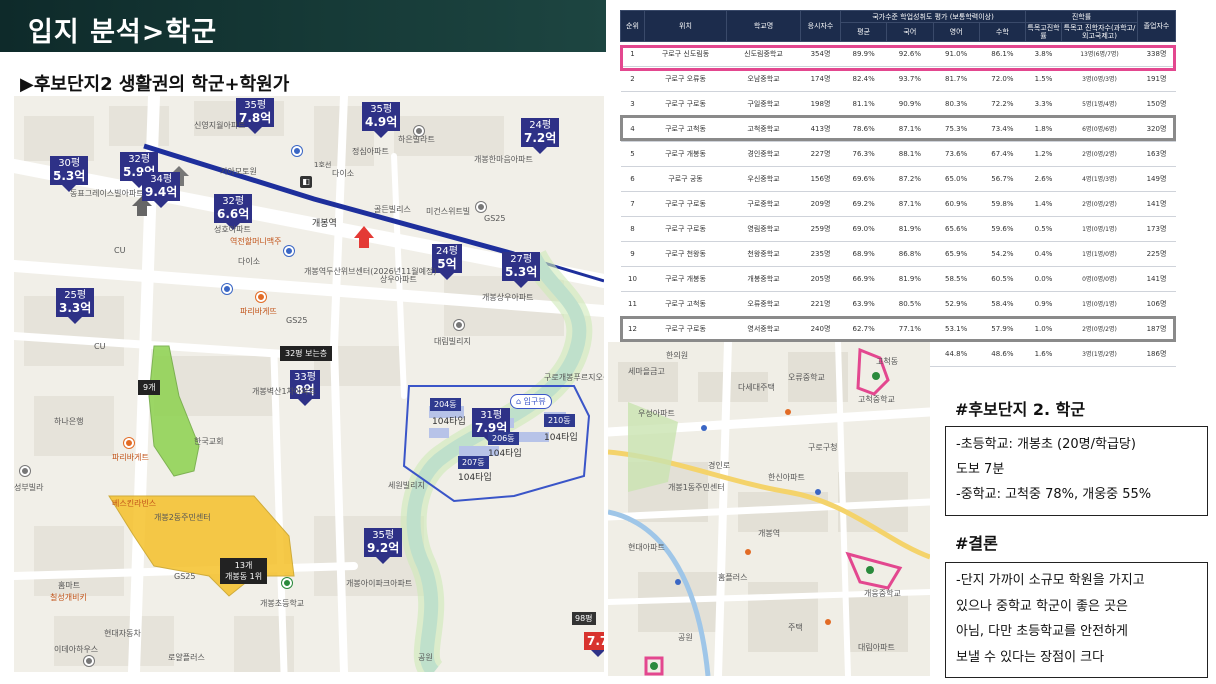  Describe the element at coordinates (876, 399) in the screenshot. I see `right-map-label: 고척중학교` at that location.